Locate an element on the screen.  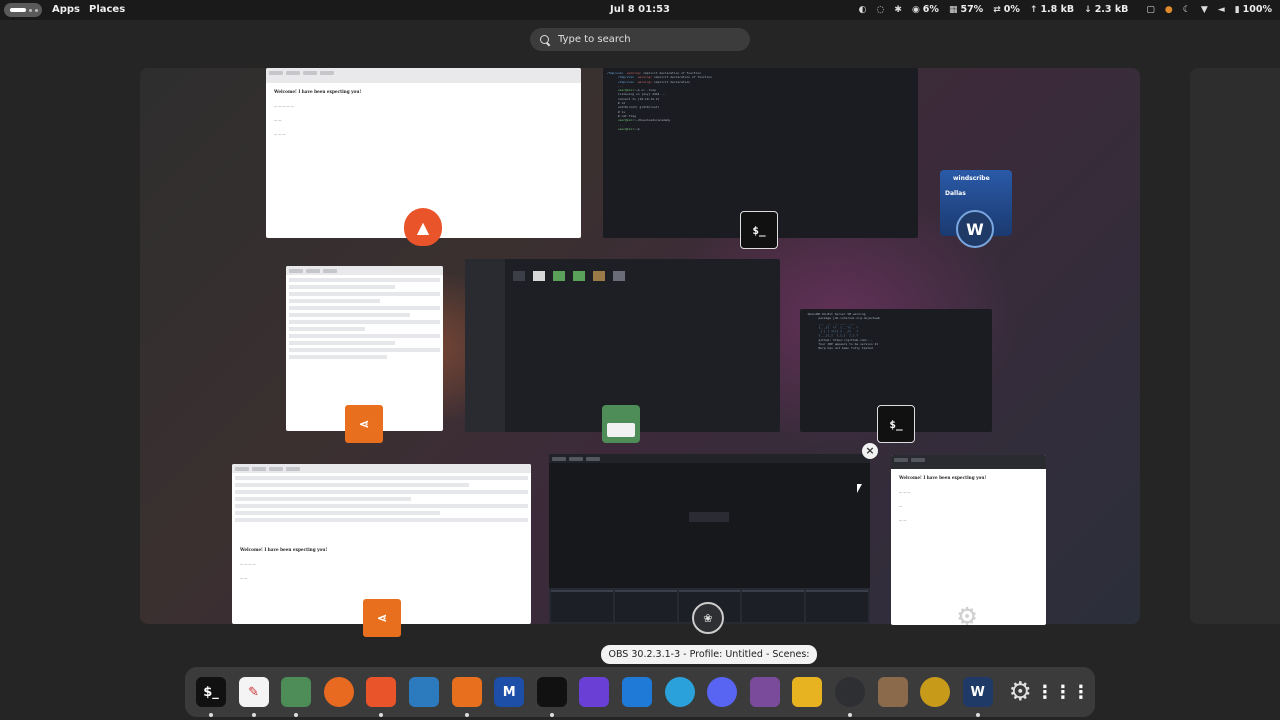
firefox-icon is located at coordinates (338, 692).